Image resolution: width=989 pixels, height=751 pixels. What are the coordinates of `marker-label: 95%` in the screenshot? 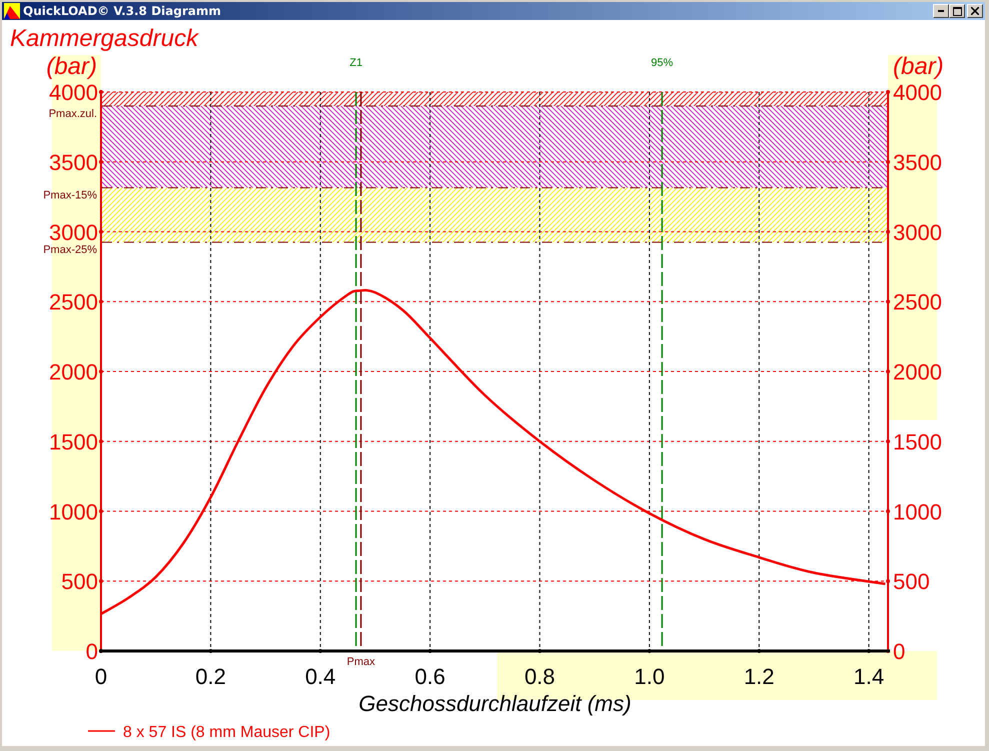 It's located at (662, 63).